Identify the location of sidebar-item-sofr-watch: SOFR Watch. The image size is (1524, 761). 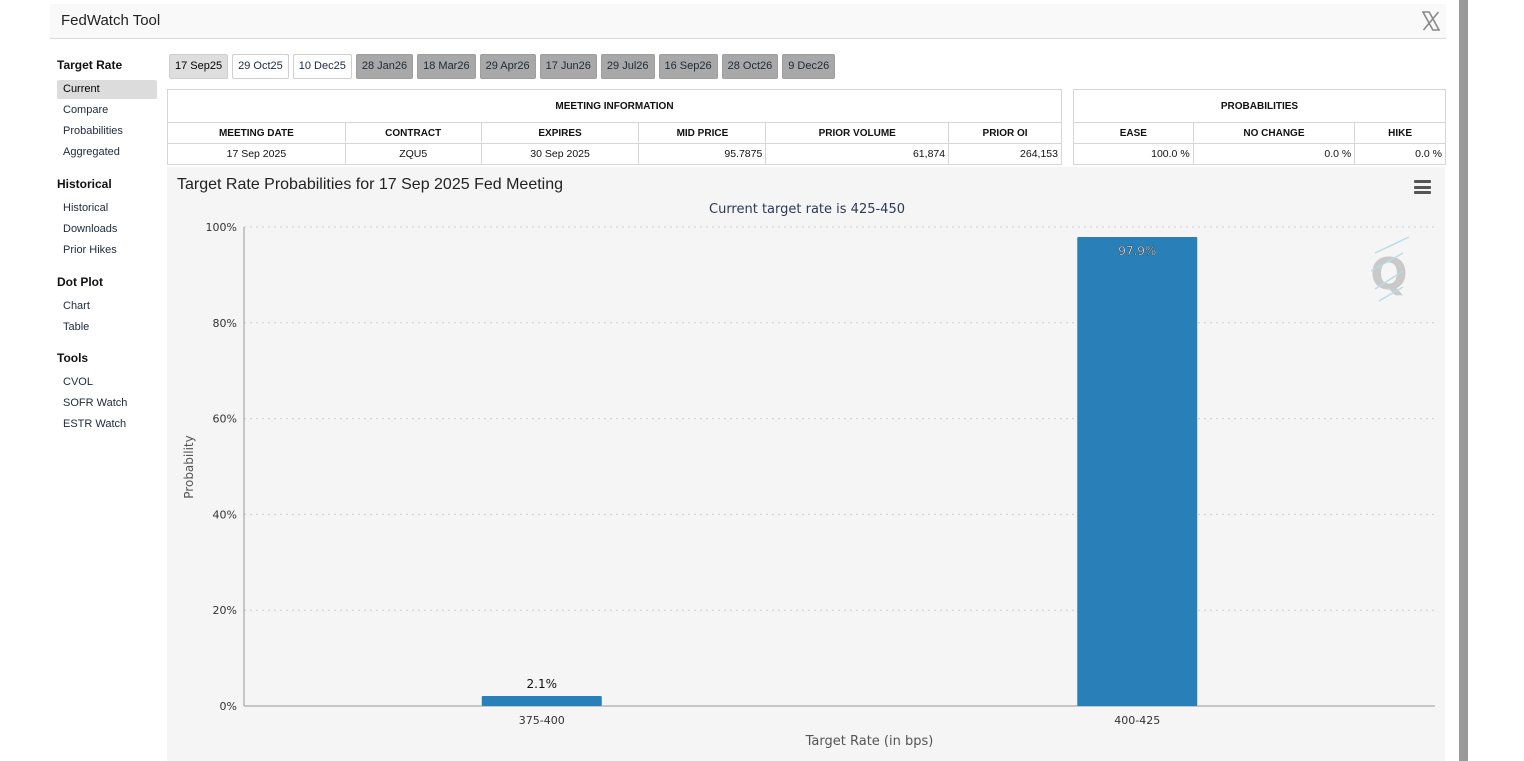
(107, 403).